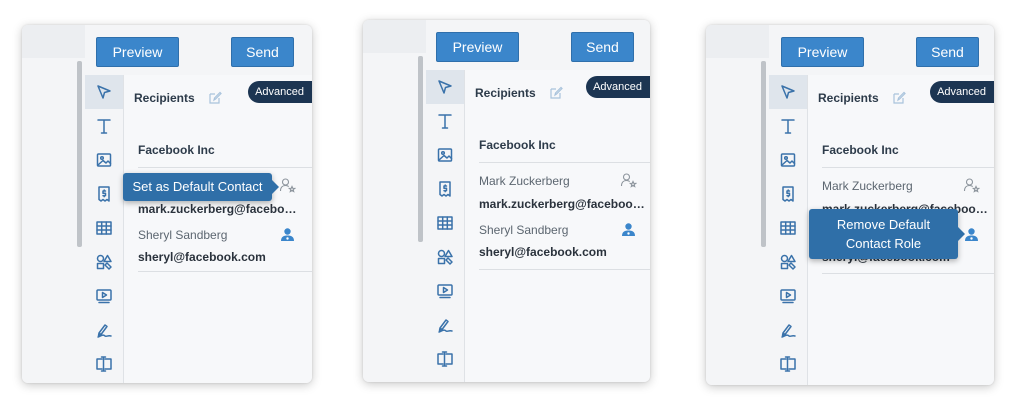  Describe the element at coordinates (887, 234) in the screenshot. I see `remove-default-tooltip: Remove Default Contact Role` at that location.